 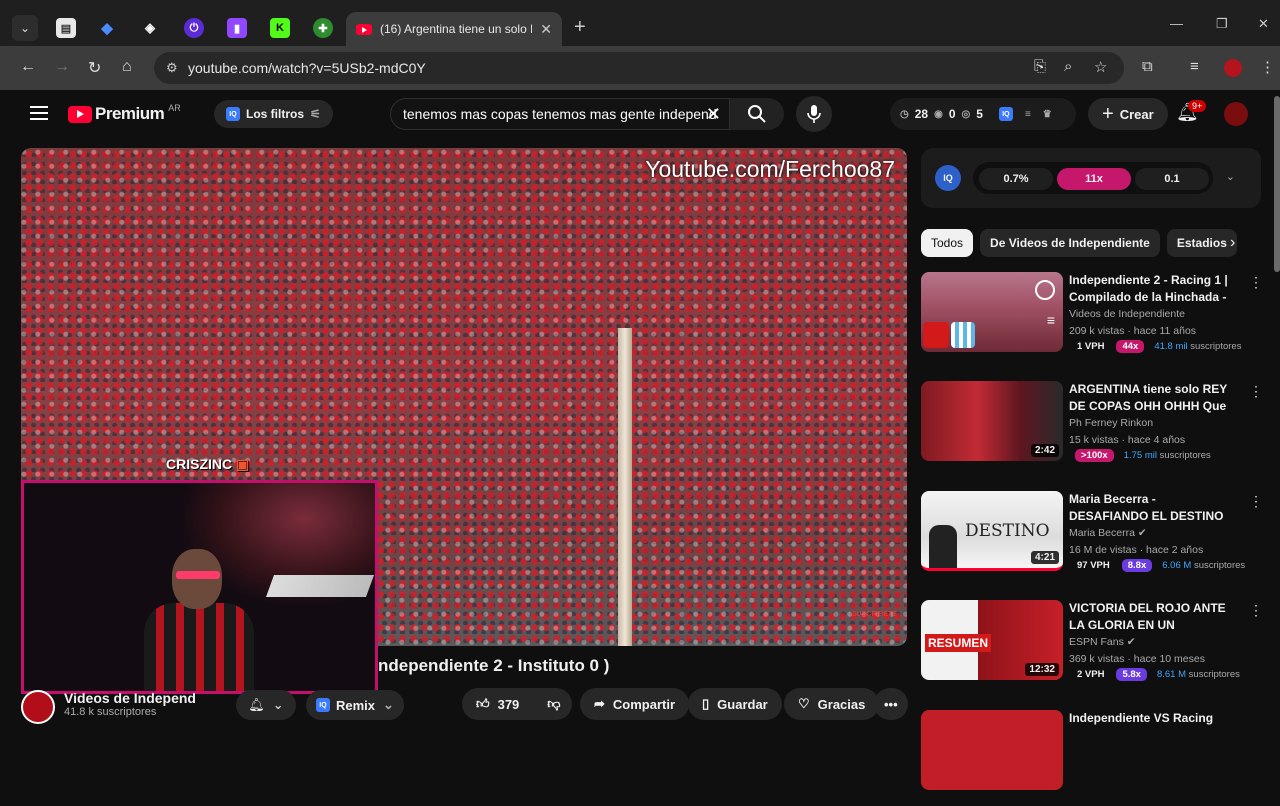 I want to click on pinned-tab-twitch-icon: ▮, so click(x=237, y=28).